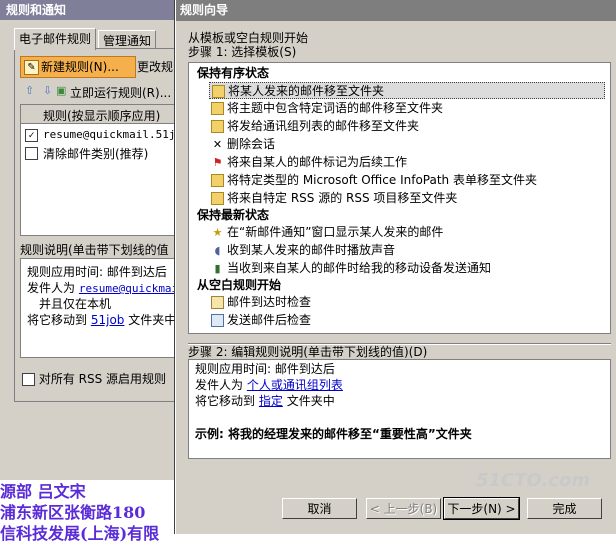 This screenshot has width=616, height=544. I want to click on new-rule-icon: ✎, so click(31, 67).